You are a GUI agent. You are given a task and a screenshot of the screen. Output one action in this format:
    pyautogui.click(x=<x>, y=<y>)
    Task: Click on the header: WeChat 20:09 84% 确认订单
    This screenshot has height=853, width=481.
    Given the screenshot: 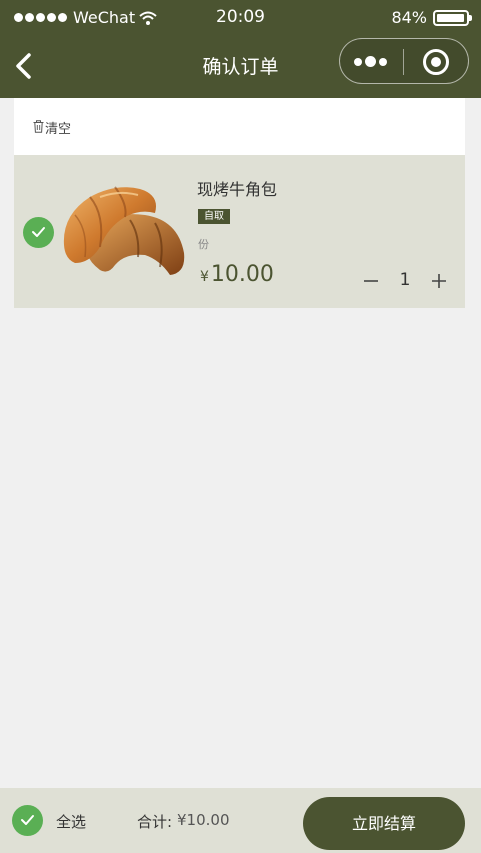 What is the action you would take?
    pyautogui.click(x=240, y=49)
    